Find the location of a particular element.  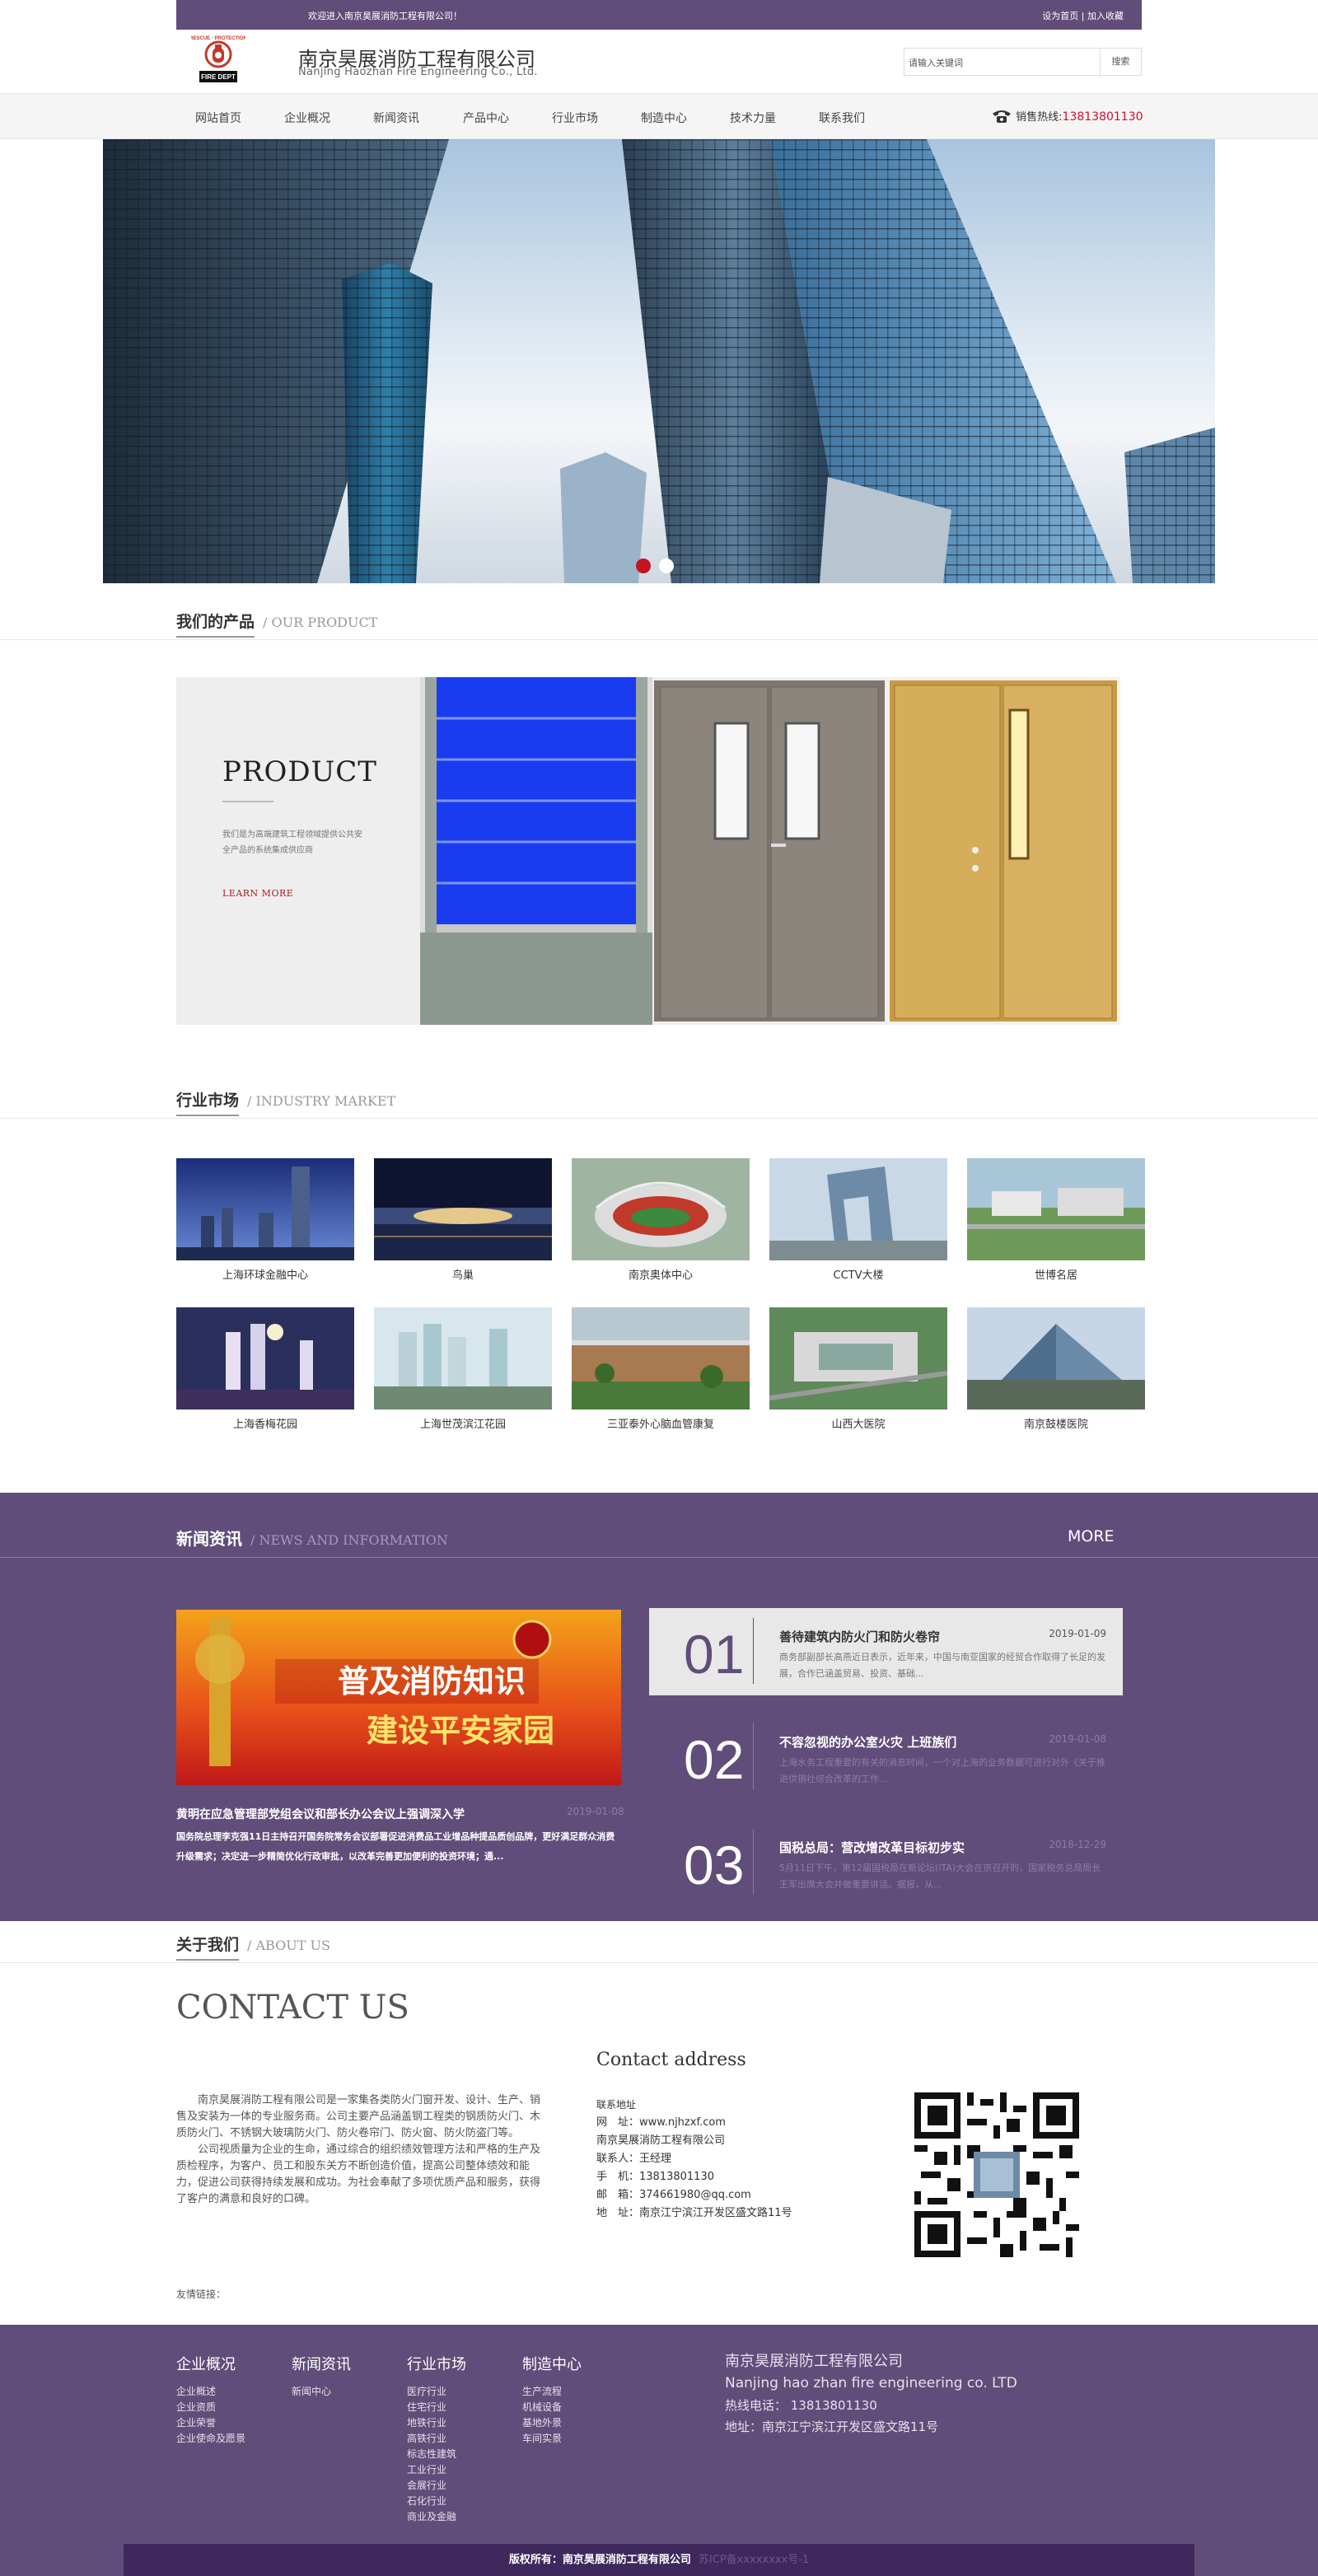

footer-link: 生产流程 is located at coordinates (552, 2392).